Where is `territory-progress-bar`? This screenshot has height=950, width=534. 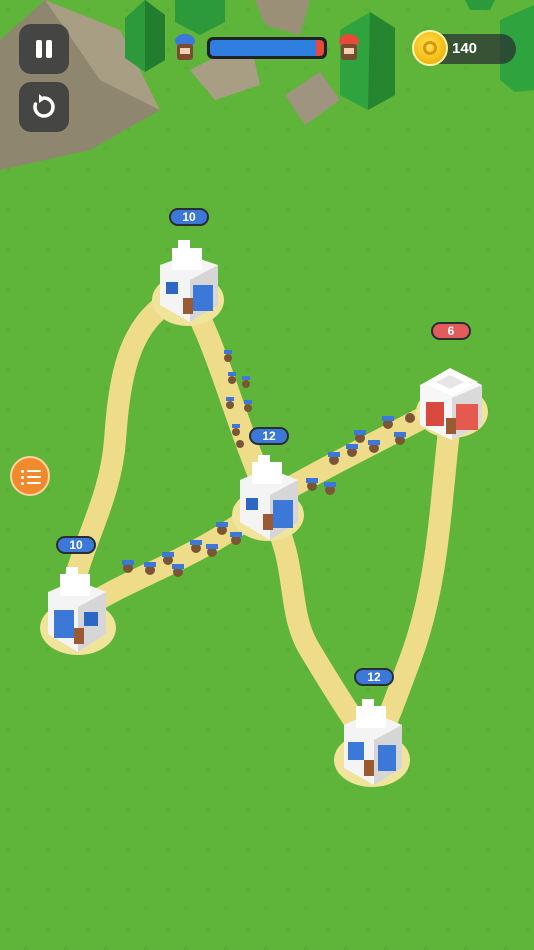
territory-progress-bar is located at coordinates (267, 48).